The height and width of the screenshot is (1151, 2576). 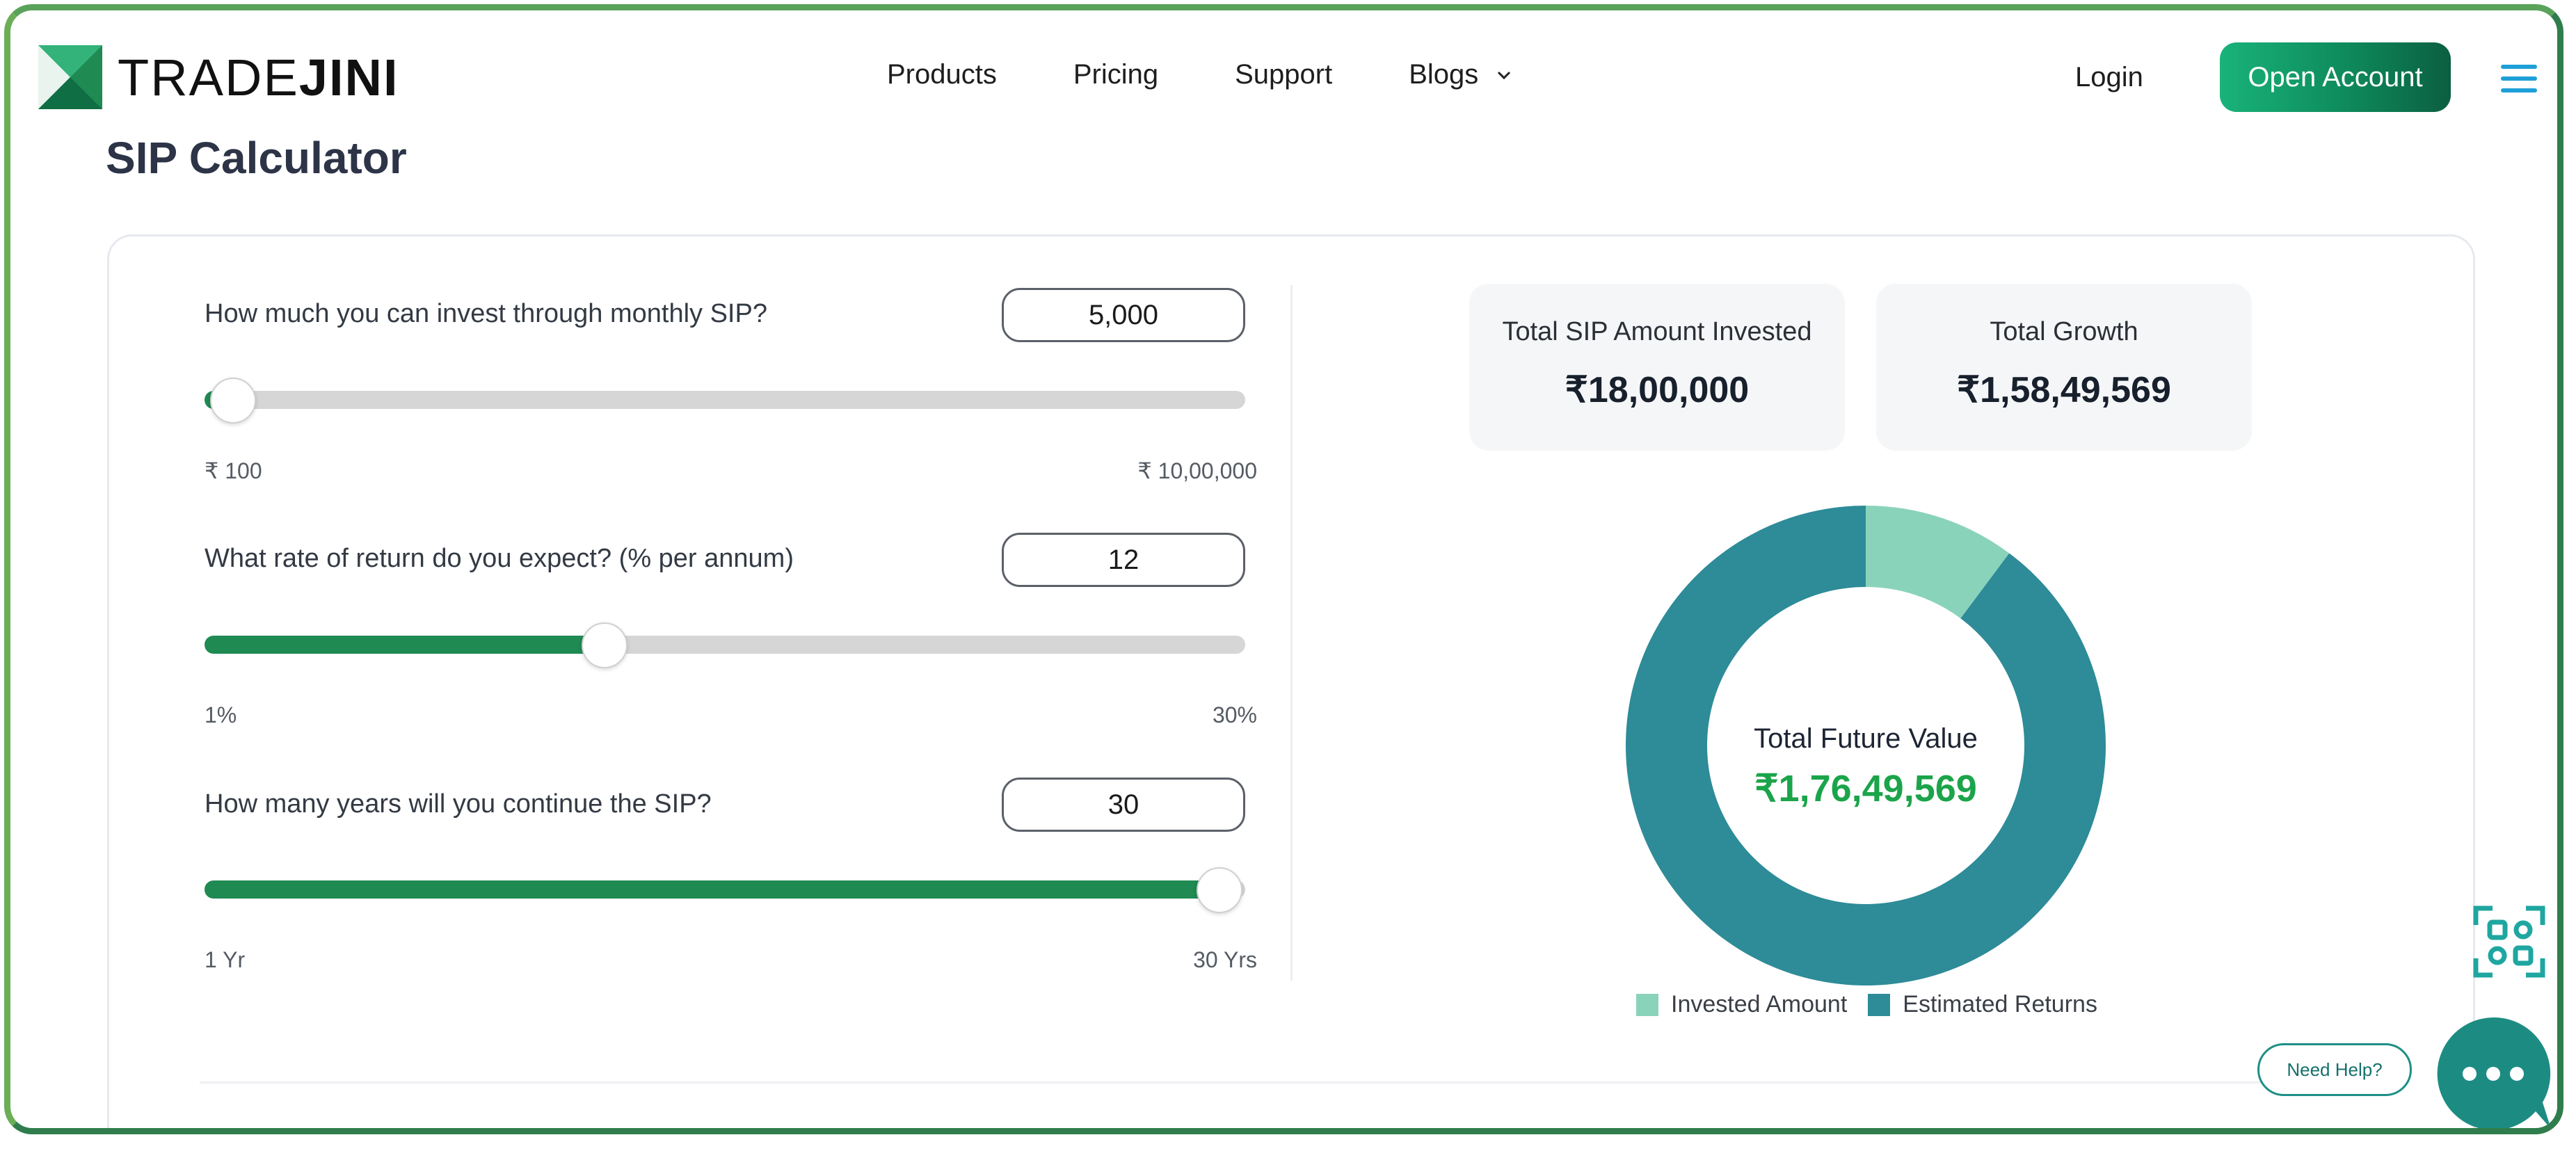 What do you see at coordinates (258, 77) in the screenshot?
I see `brand-name: TRADEJINI` at bounding box center [258, 77].